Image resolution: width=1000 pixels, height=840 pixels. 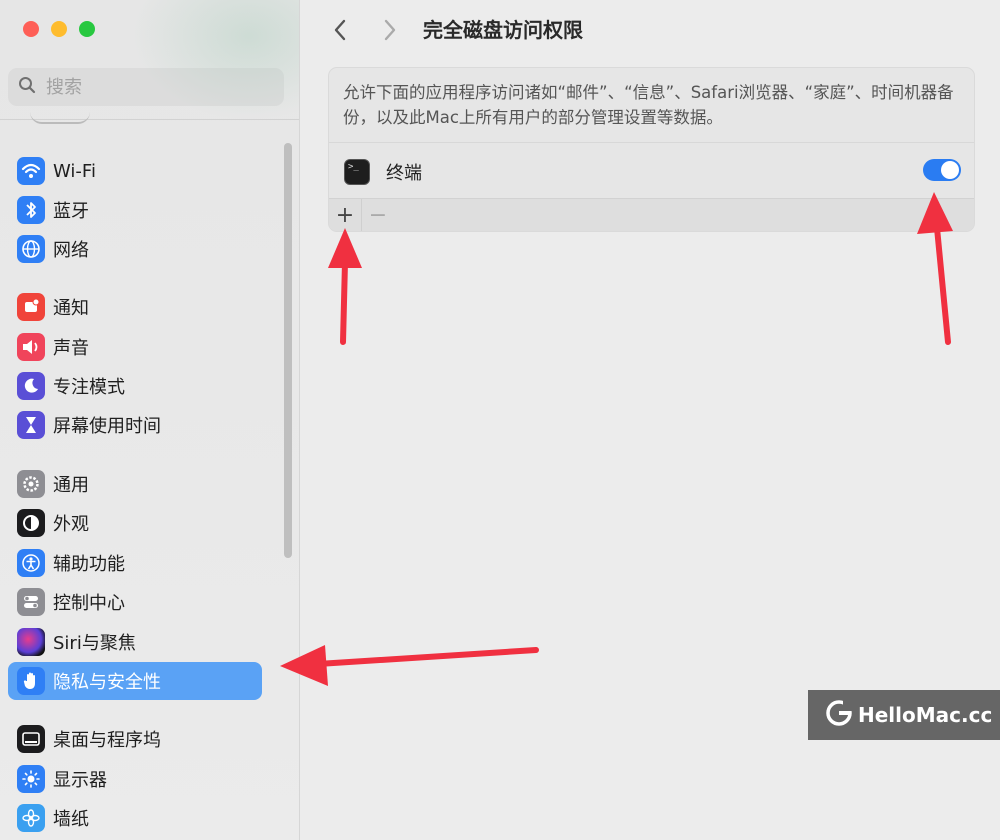 I want to click on sidebar-item-privacy-security: 隐私与安全性, so click(x=135, y=681).